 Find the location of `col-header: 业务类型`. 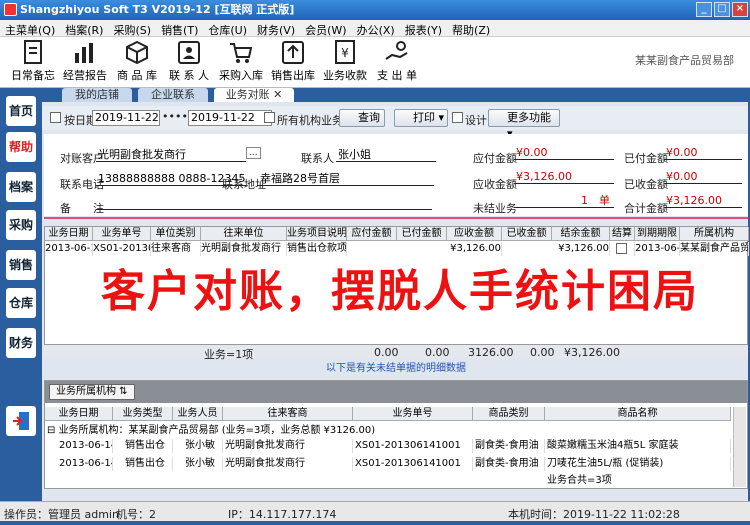

col-header: 业务类型 is located at coordinates (143, 414).